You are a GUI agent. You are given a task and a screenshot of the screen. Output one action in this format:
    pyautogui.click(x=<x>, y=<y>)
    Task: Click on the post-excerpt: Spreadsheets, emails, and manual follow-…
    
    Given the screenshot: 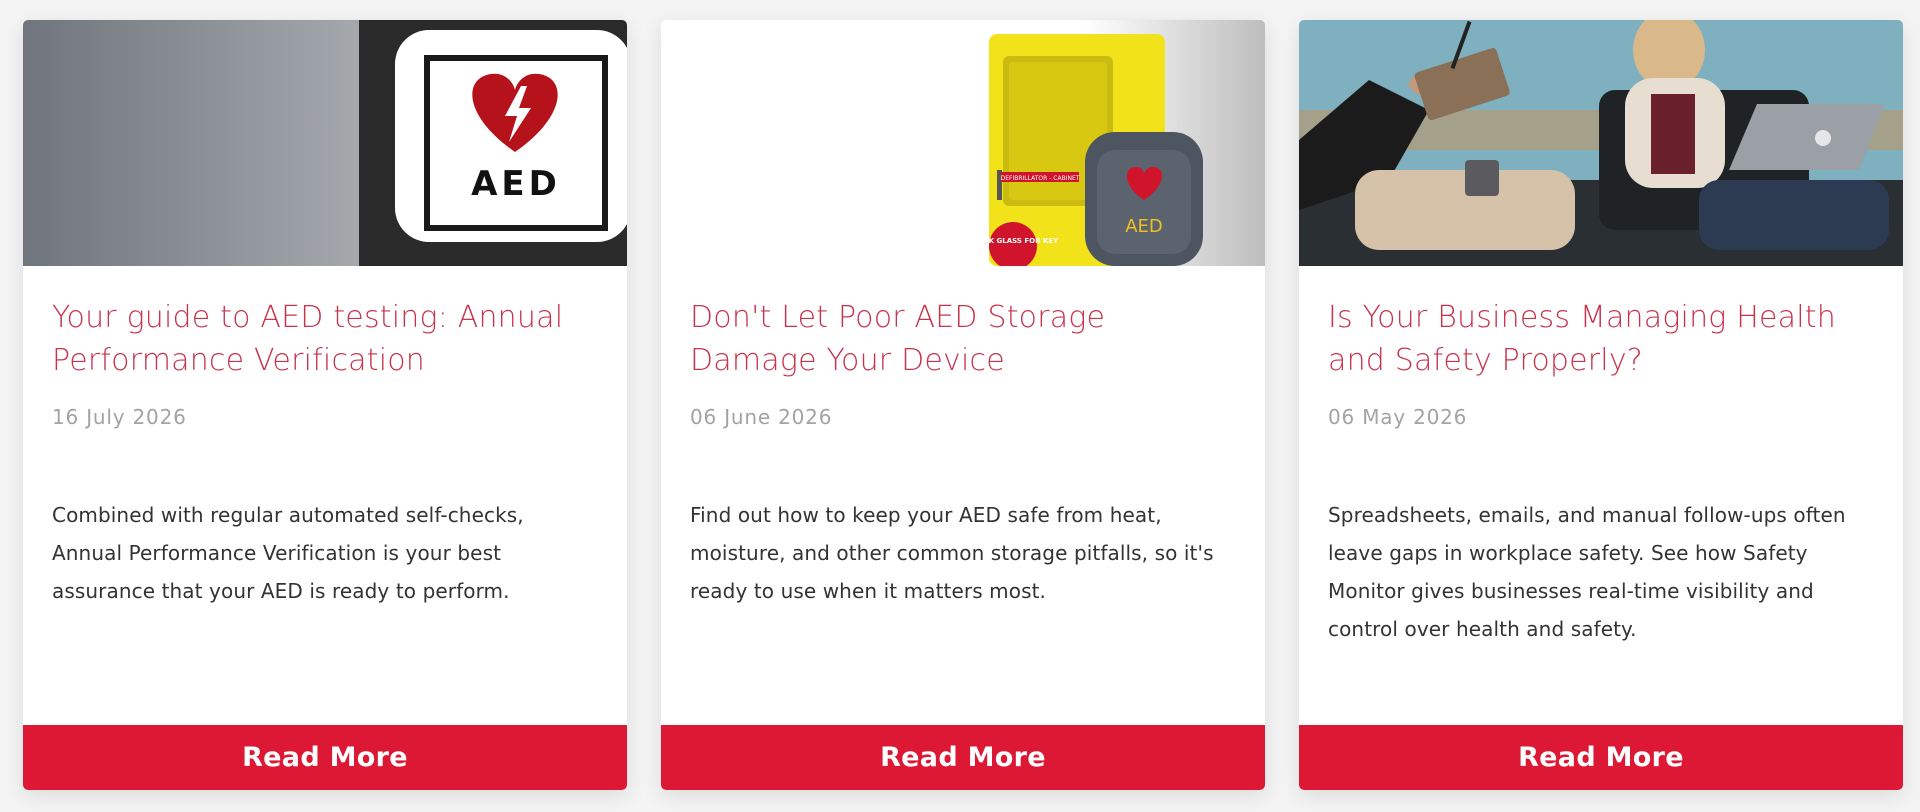 What is the action you would take?
    pyautogui.click(x=1587, y=572)
    